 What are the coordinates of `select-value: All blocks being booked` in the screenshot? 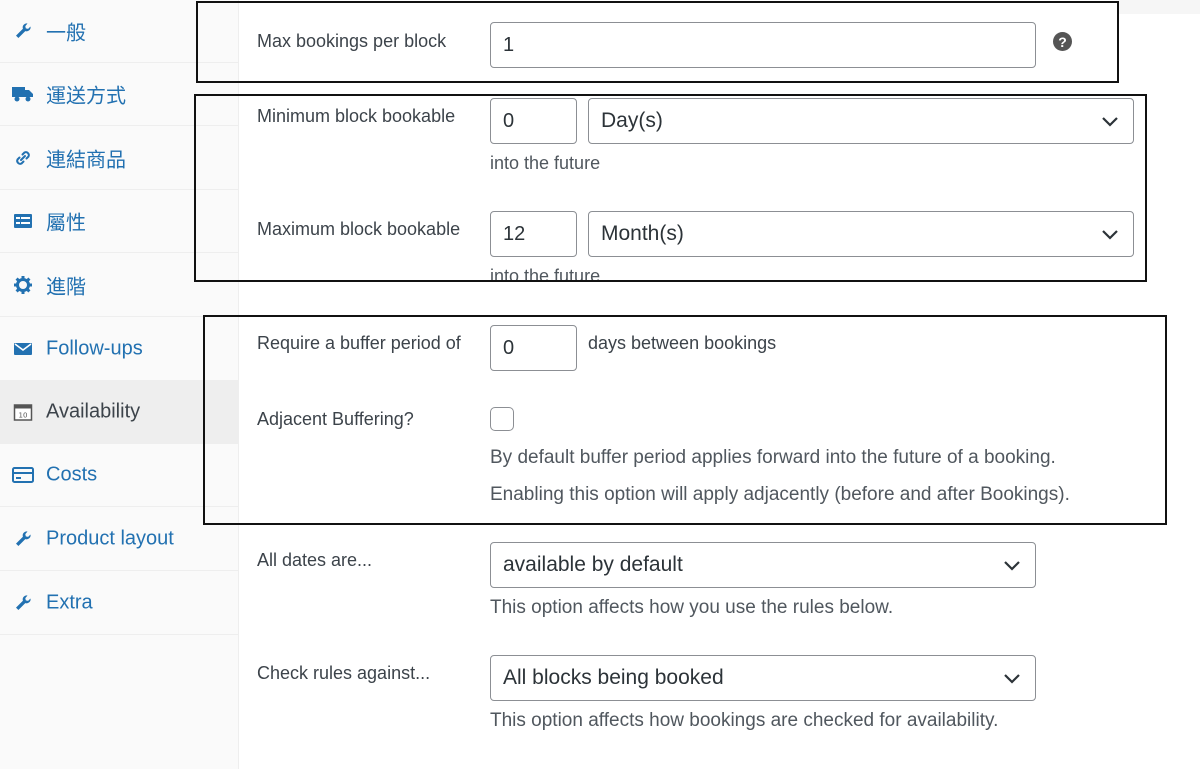 It's located at (613, 677).